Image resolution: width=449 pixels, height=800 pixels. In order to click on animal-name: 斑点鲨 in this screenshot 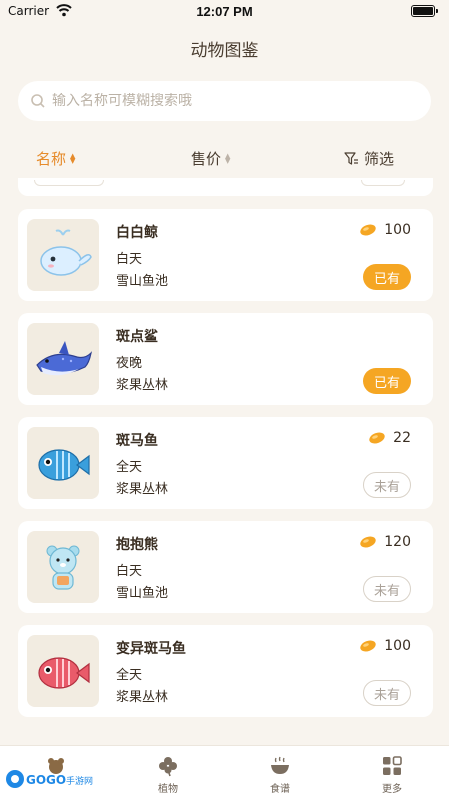, I will do `click(137, 337)`.